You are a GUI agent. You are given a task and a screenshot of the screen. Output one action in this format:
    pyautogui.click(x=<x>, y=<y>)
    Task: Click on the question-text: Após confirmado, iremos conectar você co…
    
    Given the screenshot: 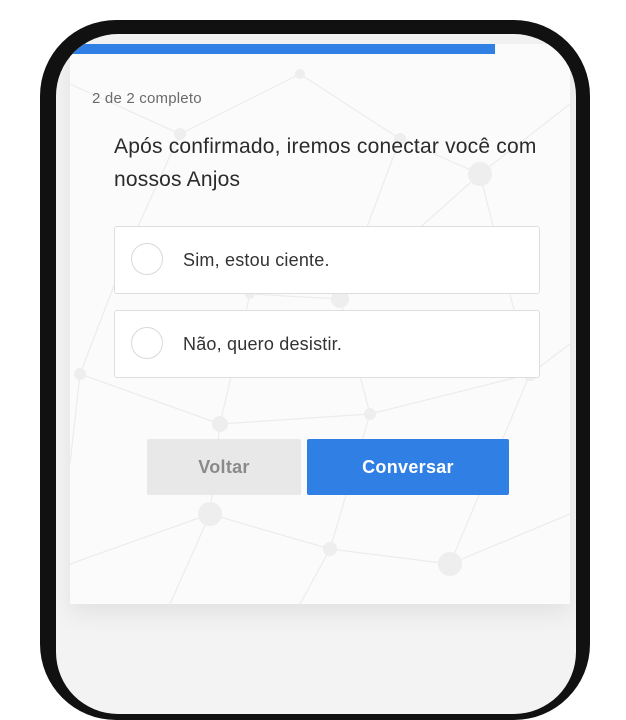 What is the action you would take?
    pyautogui.click(x=325, y=163)
    